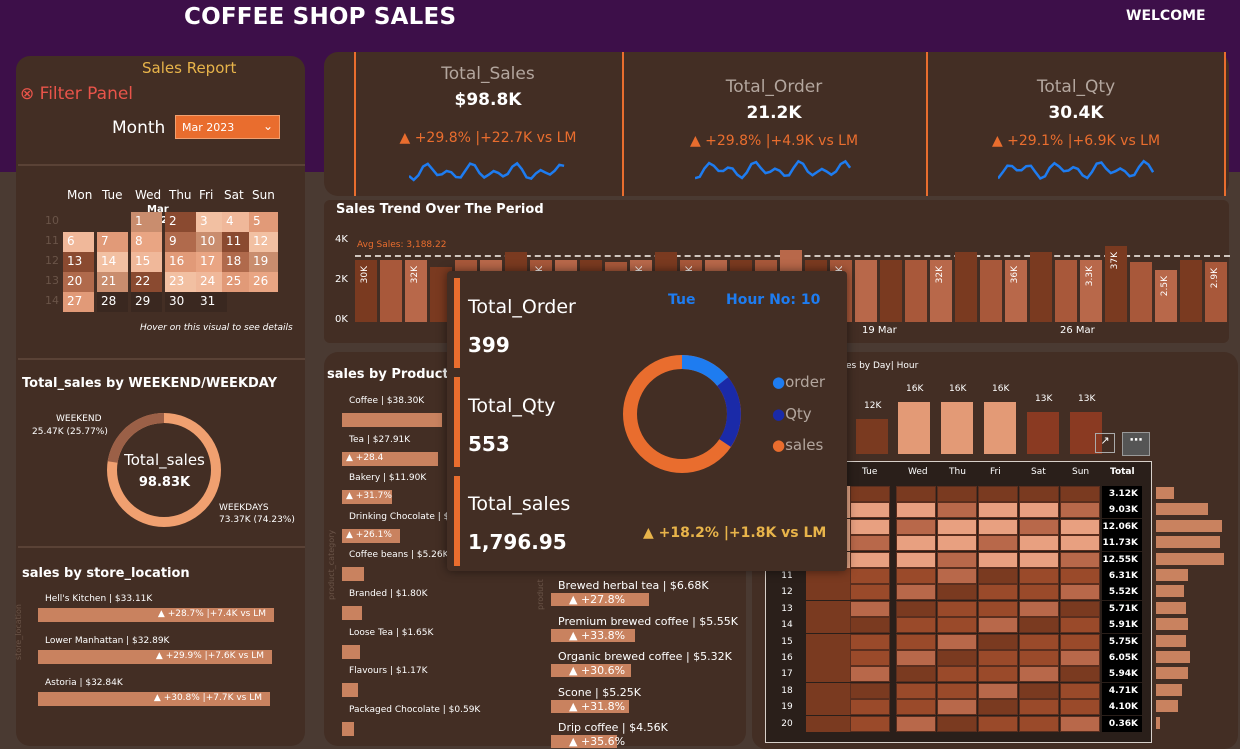 This screenshot has width=1240, height=749. What do you see at coordinates (390, 458) in the screenshot?
I see `category-bar: ▲ +28.4` at bounding box center [390, 458].